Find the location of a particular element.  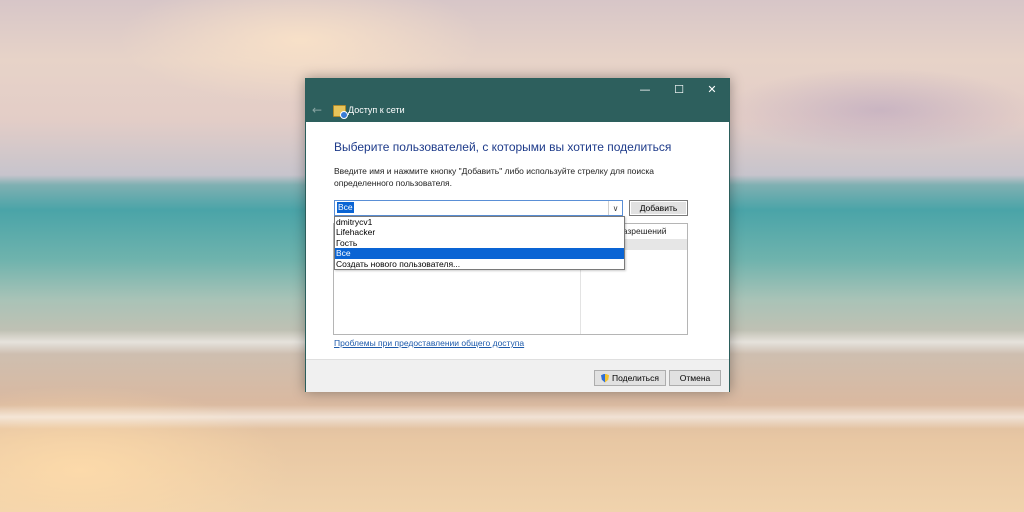

title-bar: — ☐ ✕ is located at coordinates (517, 89).